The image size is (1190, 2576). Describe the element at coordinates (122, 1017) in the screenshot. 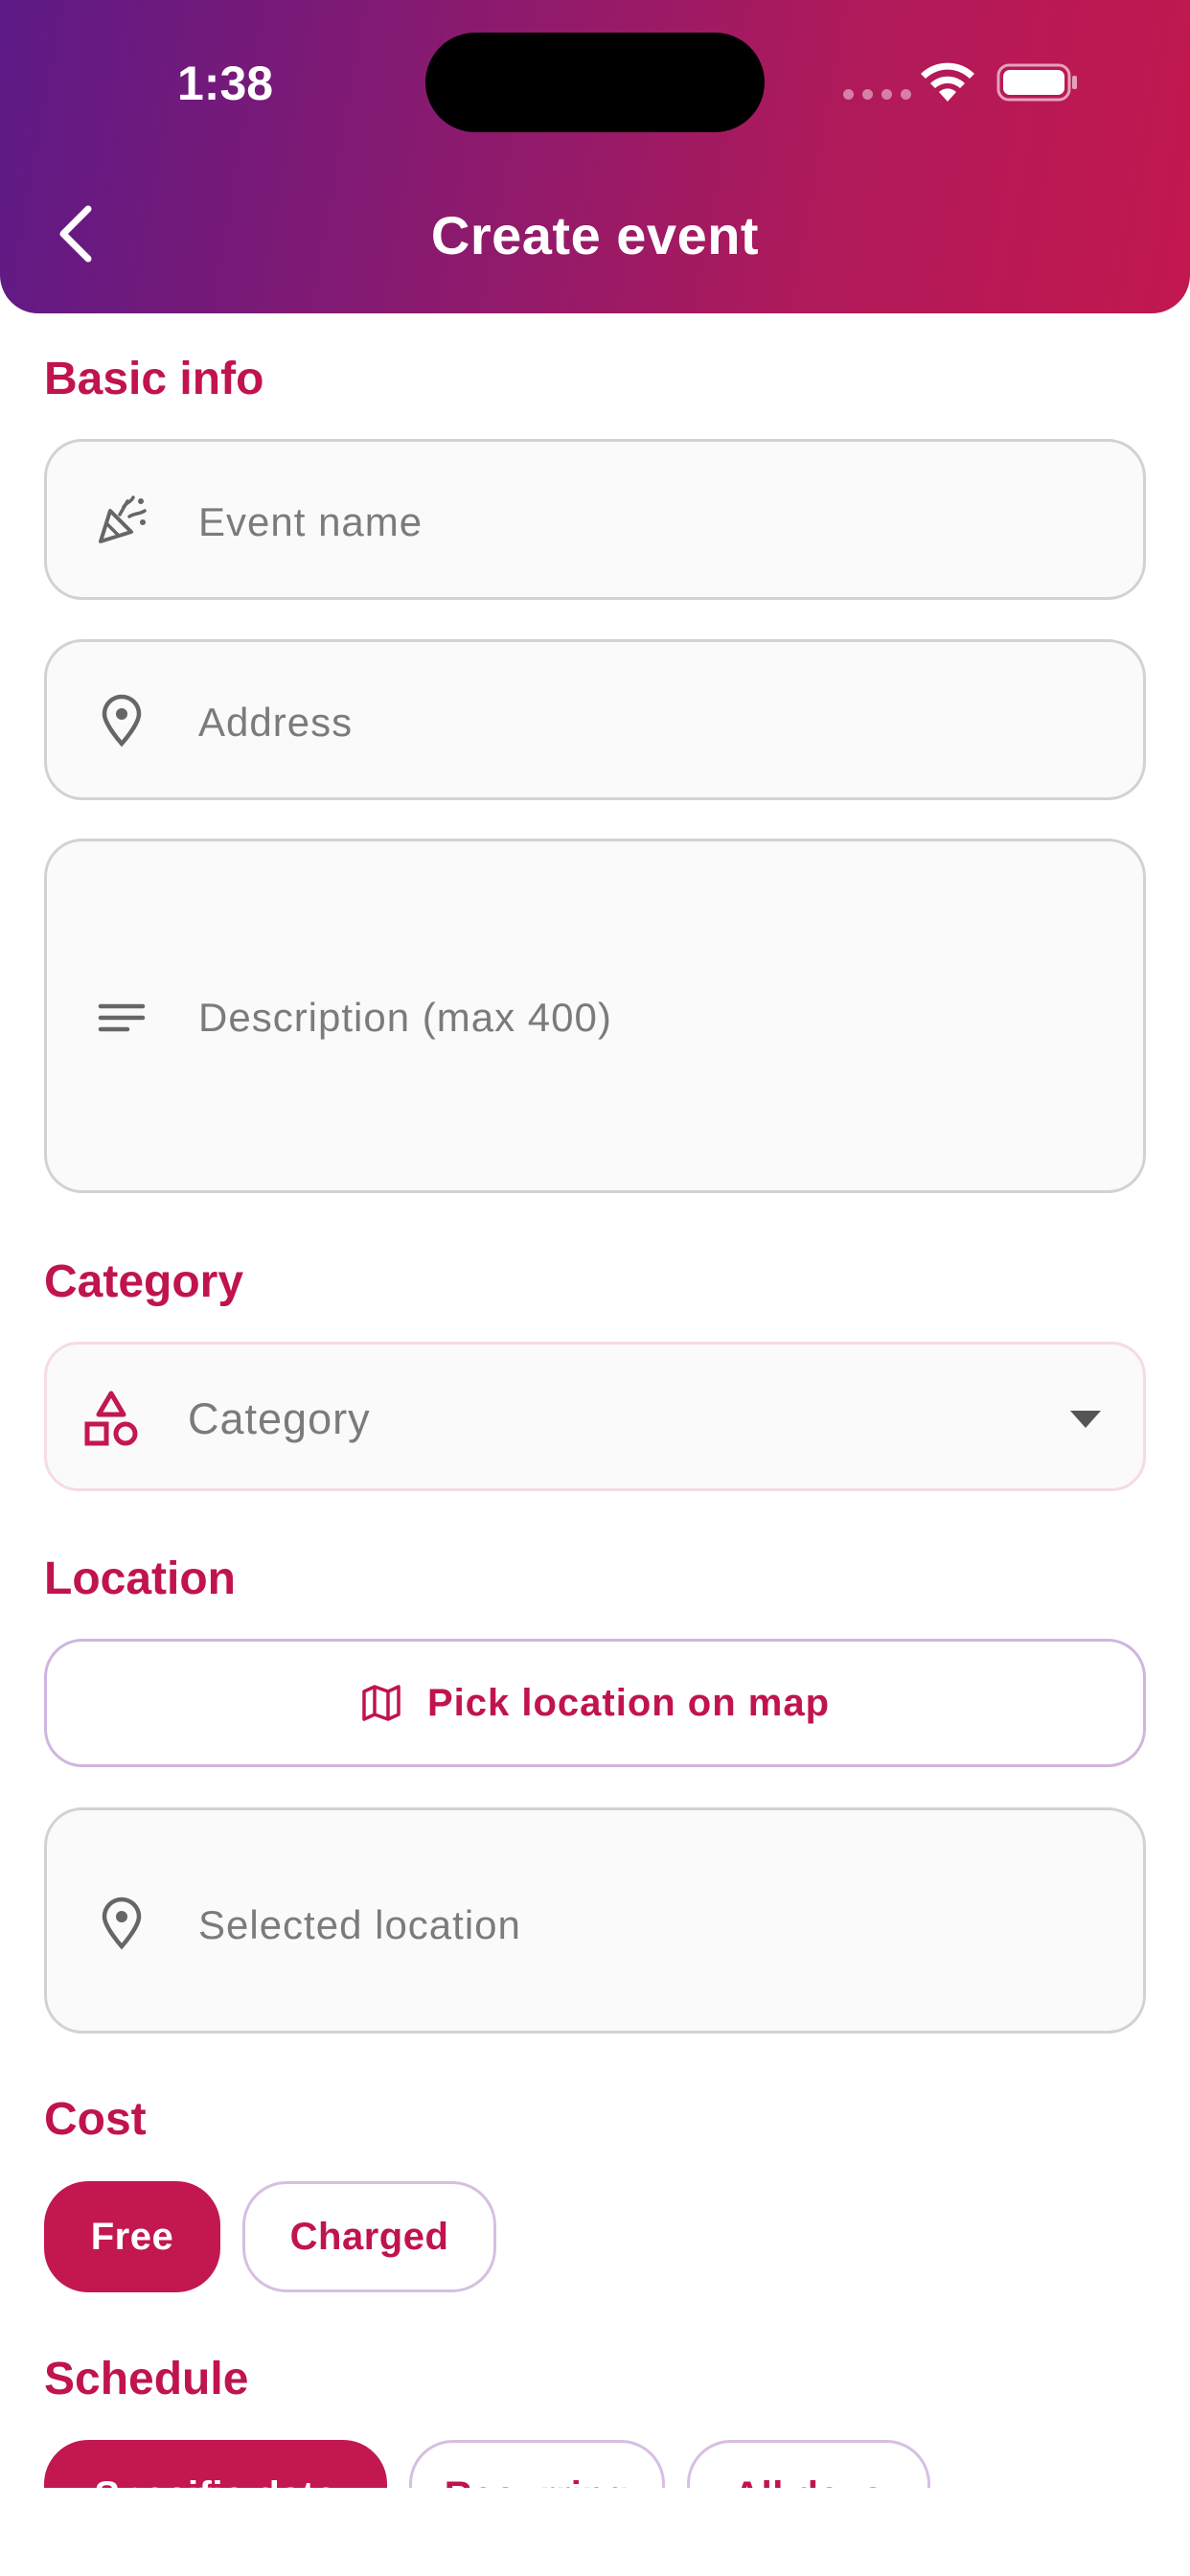

I see `notes-lines-icon` at that location.